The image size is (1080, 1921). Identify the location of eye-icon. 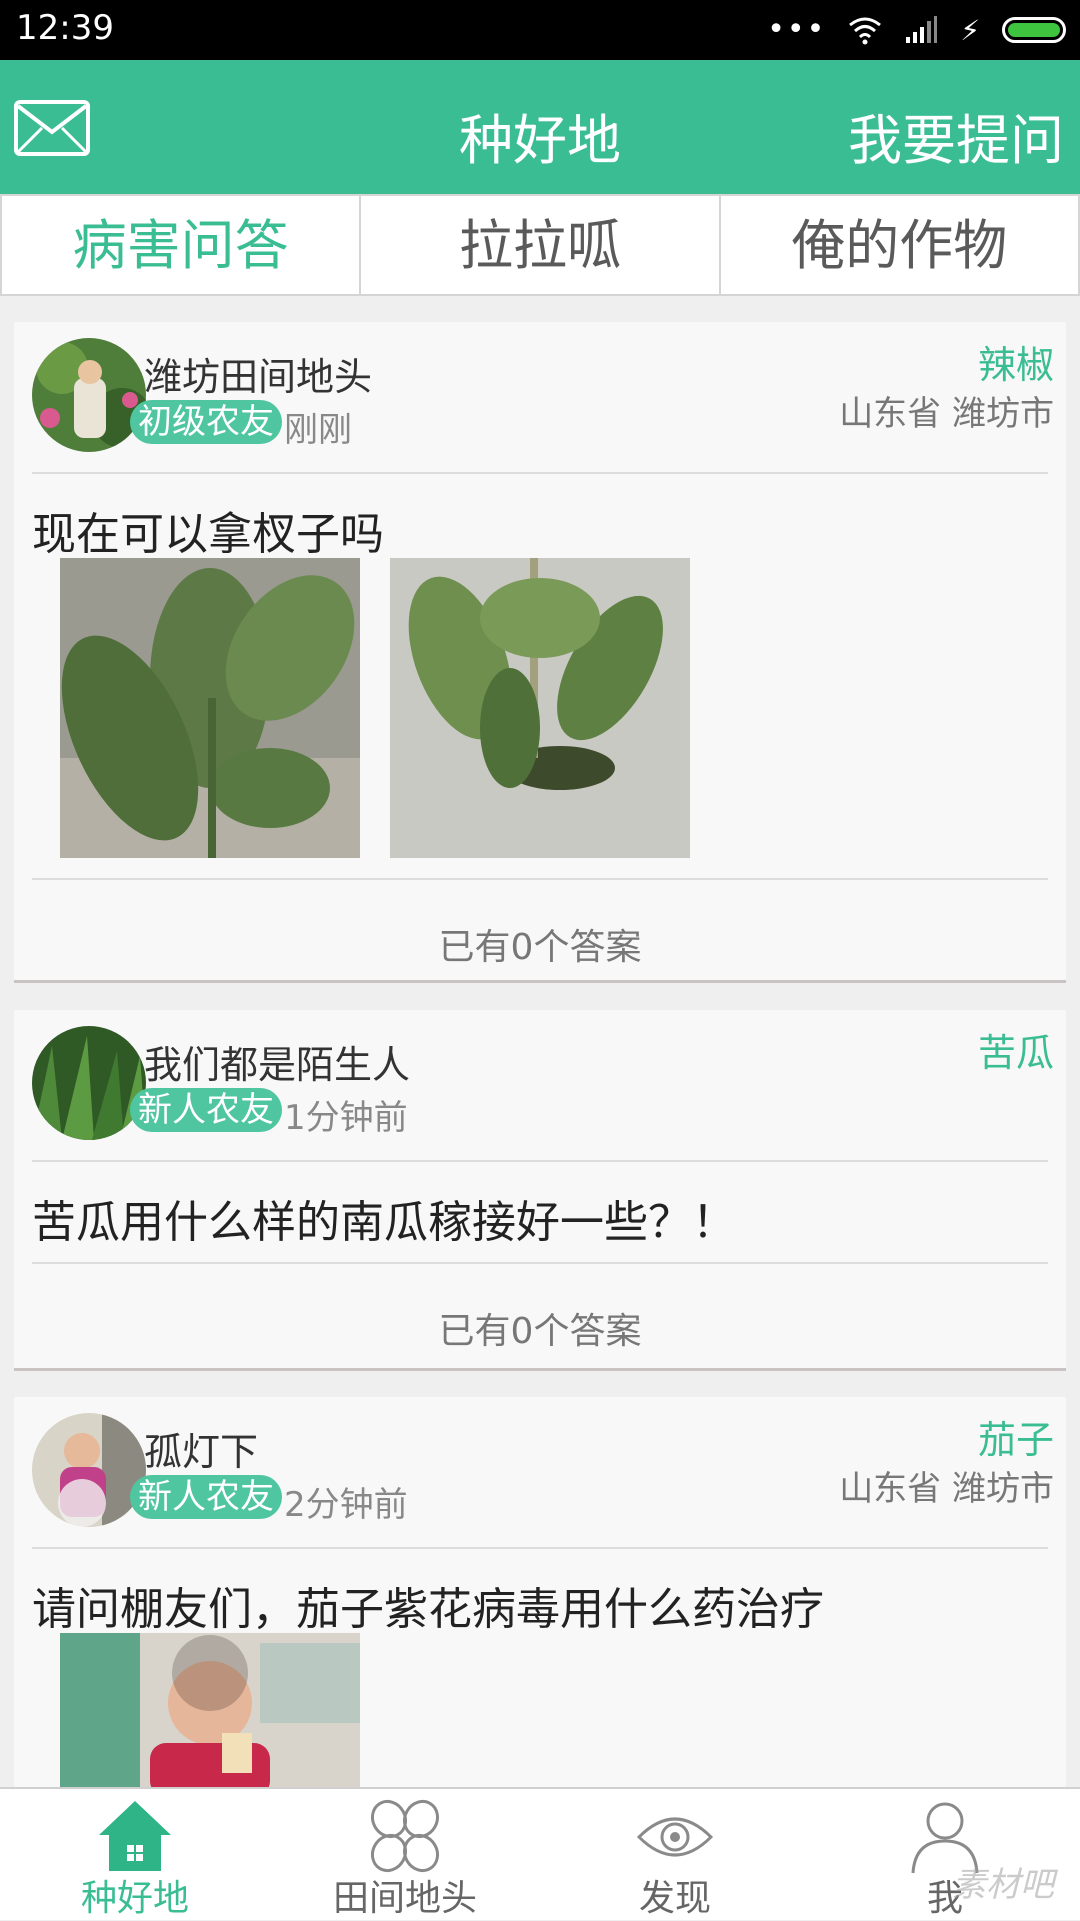
(675, 1837).